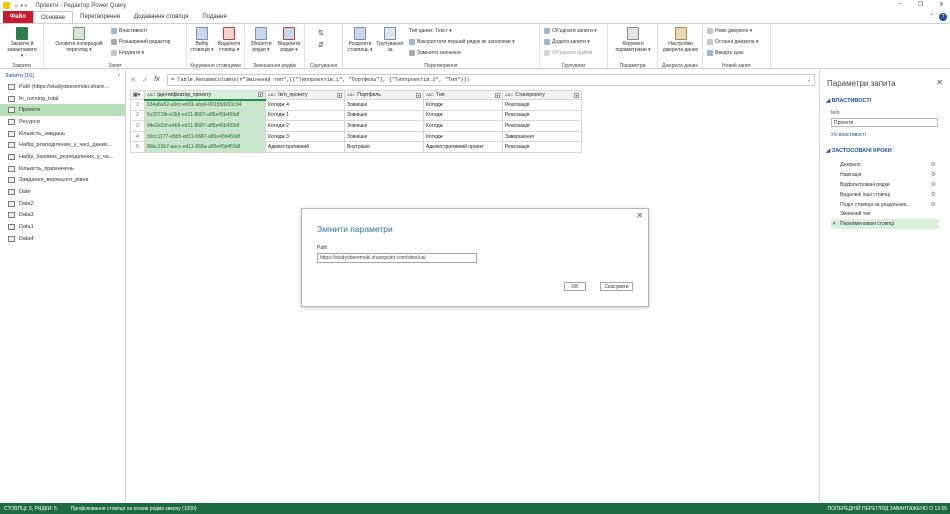  I want to click on applied-steps-header: ◢ ЗАСТОСОВАНІ КРОКИ, so click(859, 151).